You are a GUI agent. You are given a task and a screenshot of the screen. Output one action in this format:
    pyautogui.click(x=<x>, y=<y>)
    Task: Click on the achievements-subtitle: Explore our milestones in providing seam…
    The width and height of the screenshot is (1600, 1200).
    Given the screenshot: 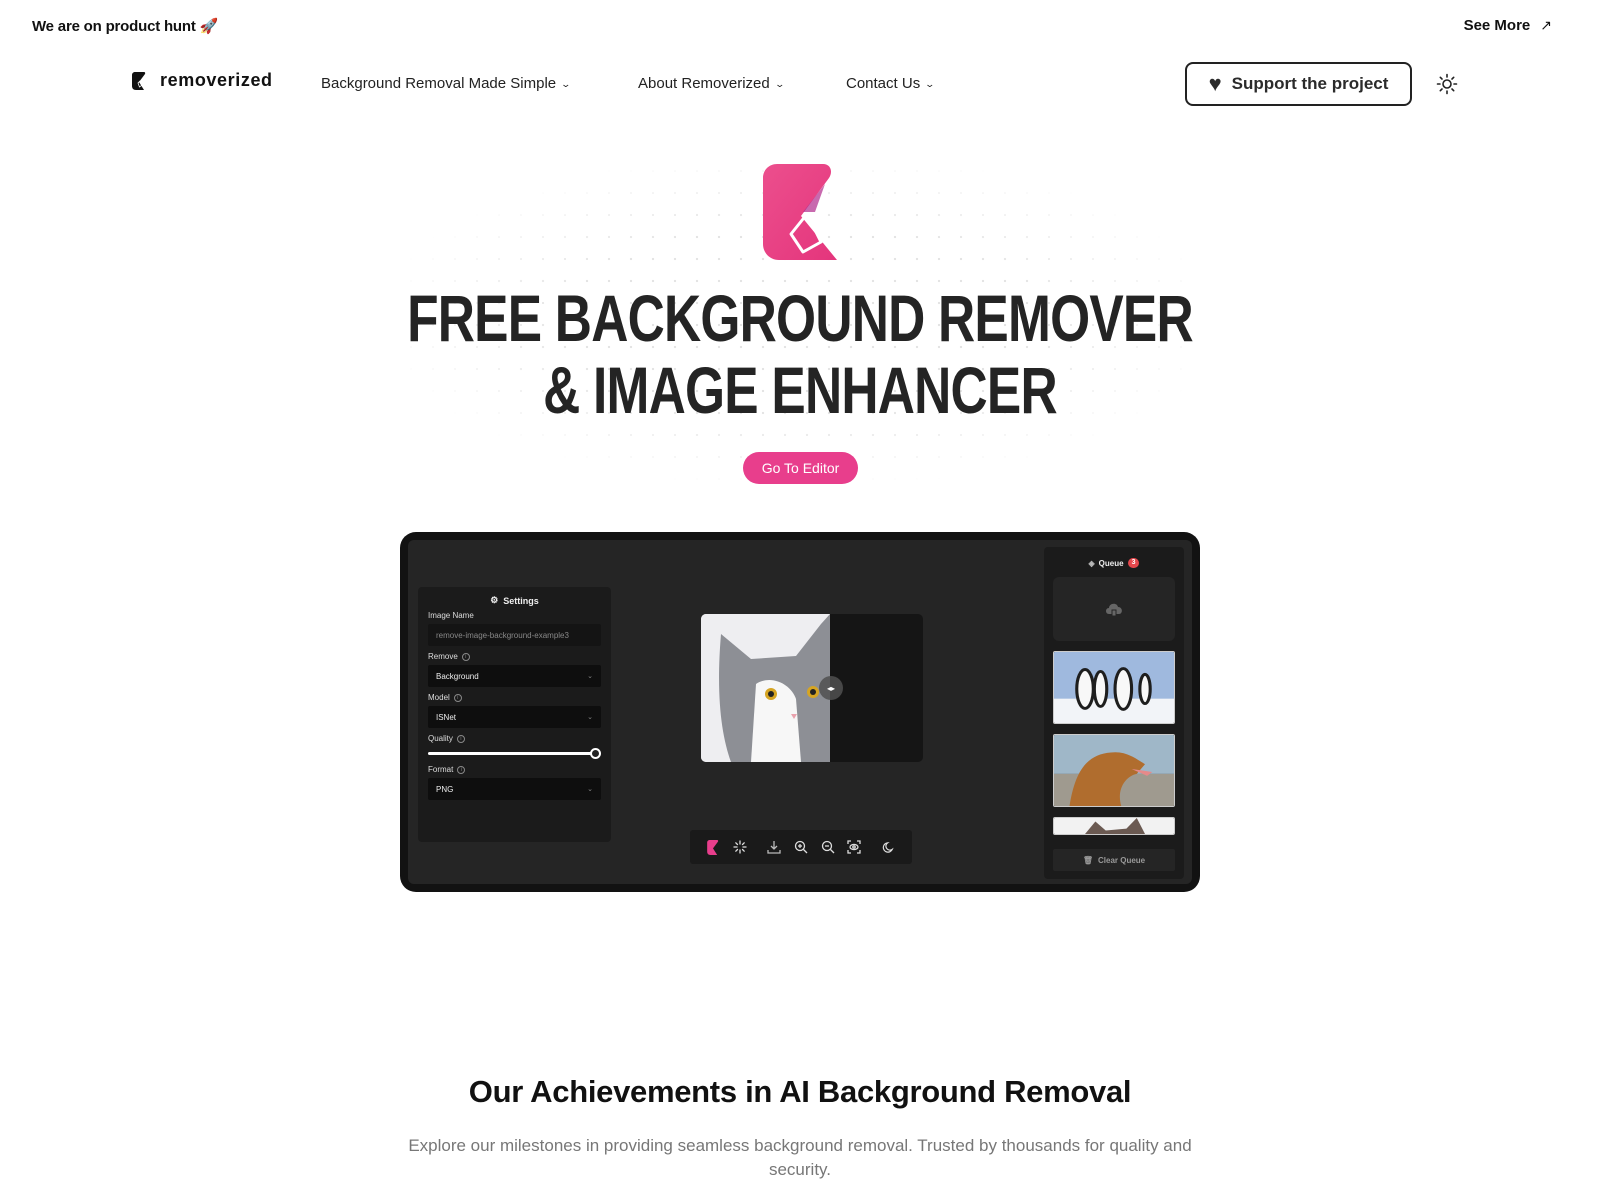 What is the action you would take?
    pyautogui.click(x=800, y=1157)
    